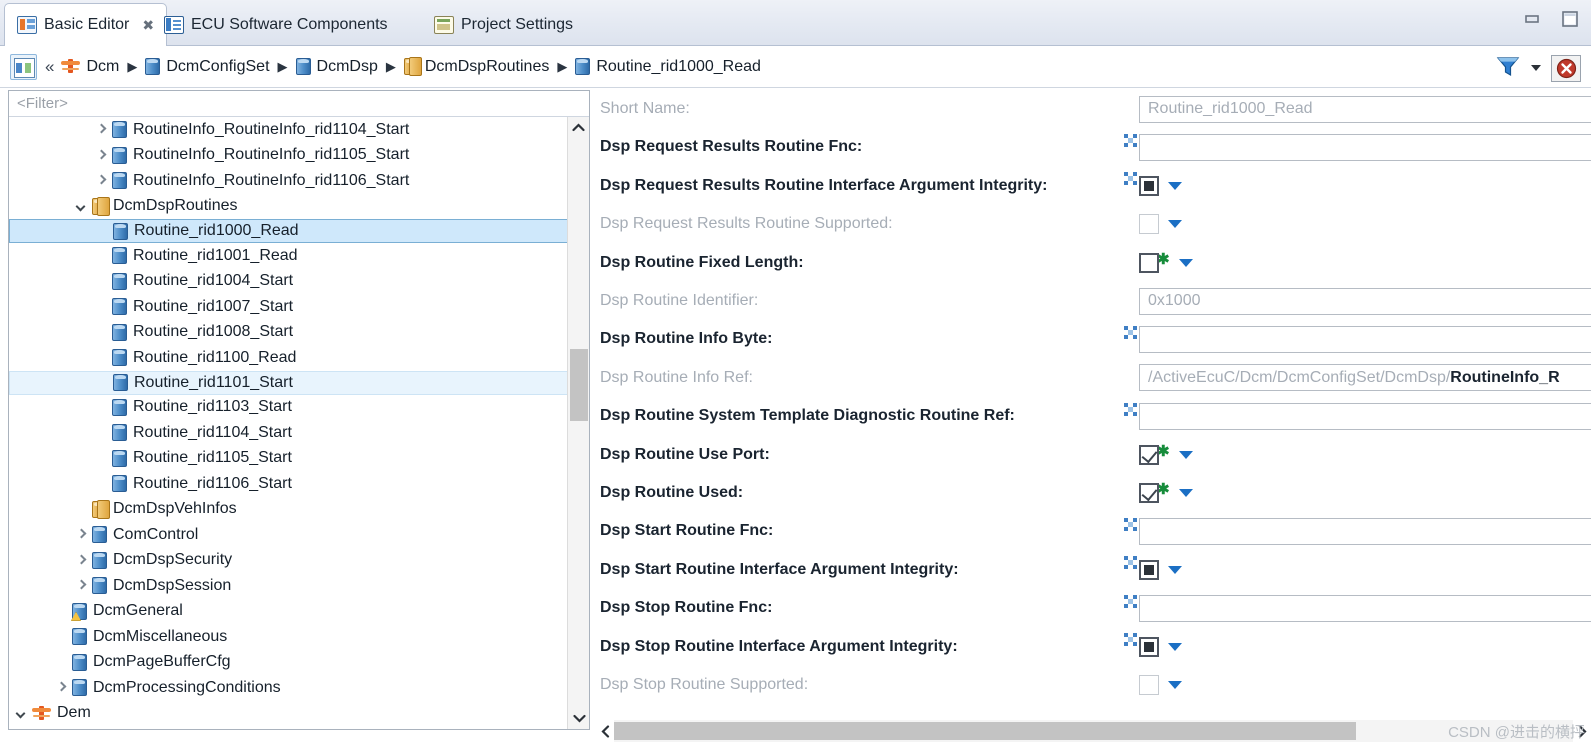  I want to click on tree-item: RoutineInfo_RoutineInfo_rid1106_Start, so click(299, 181).